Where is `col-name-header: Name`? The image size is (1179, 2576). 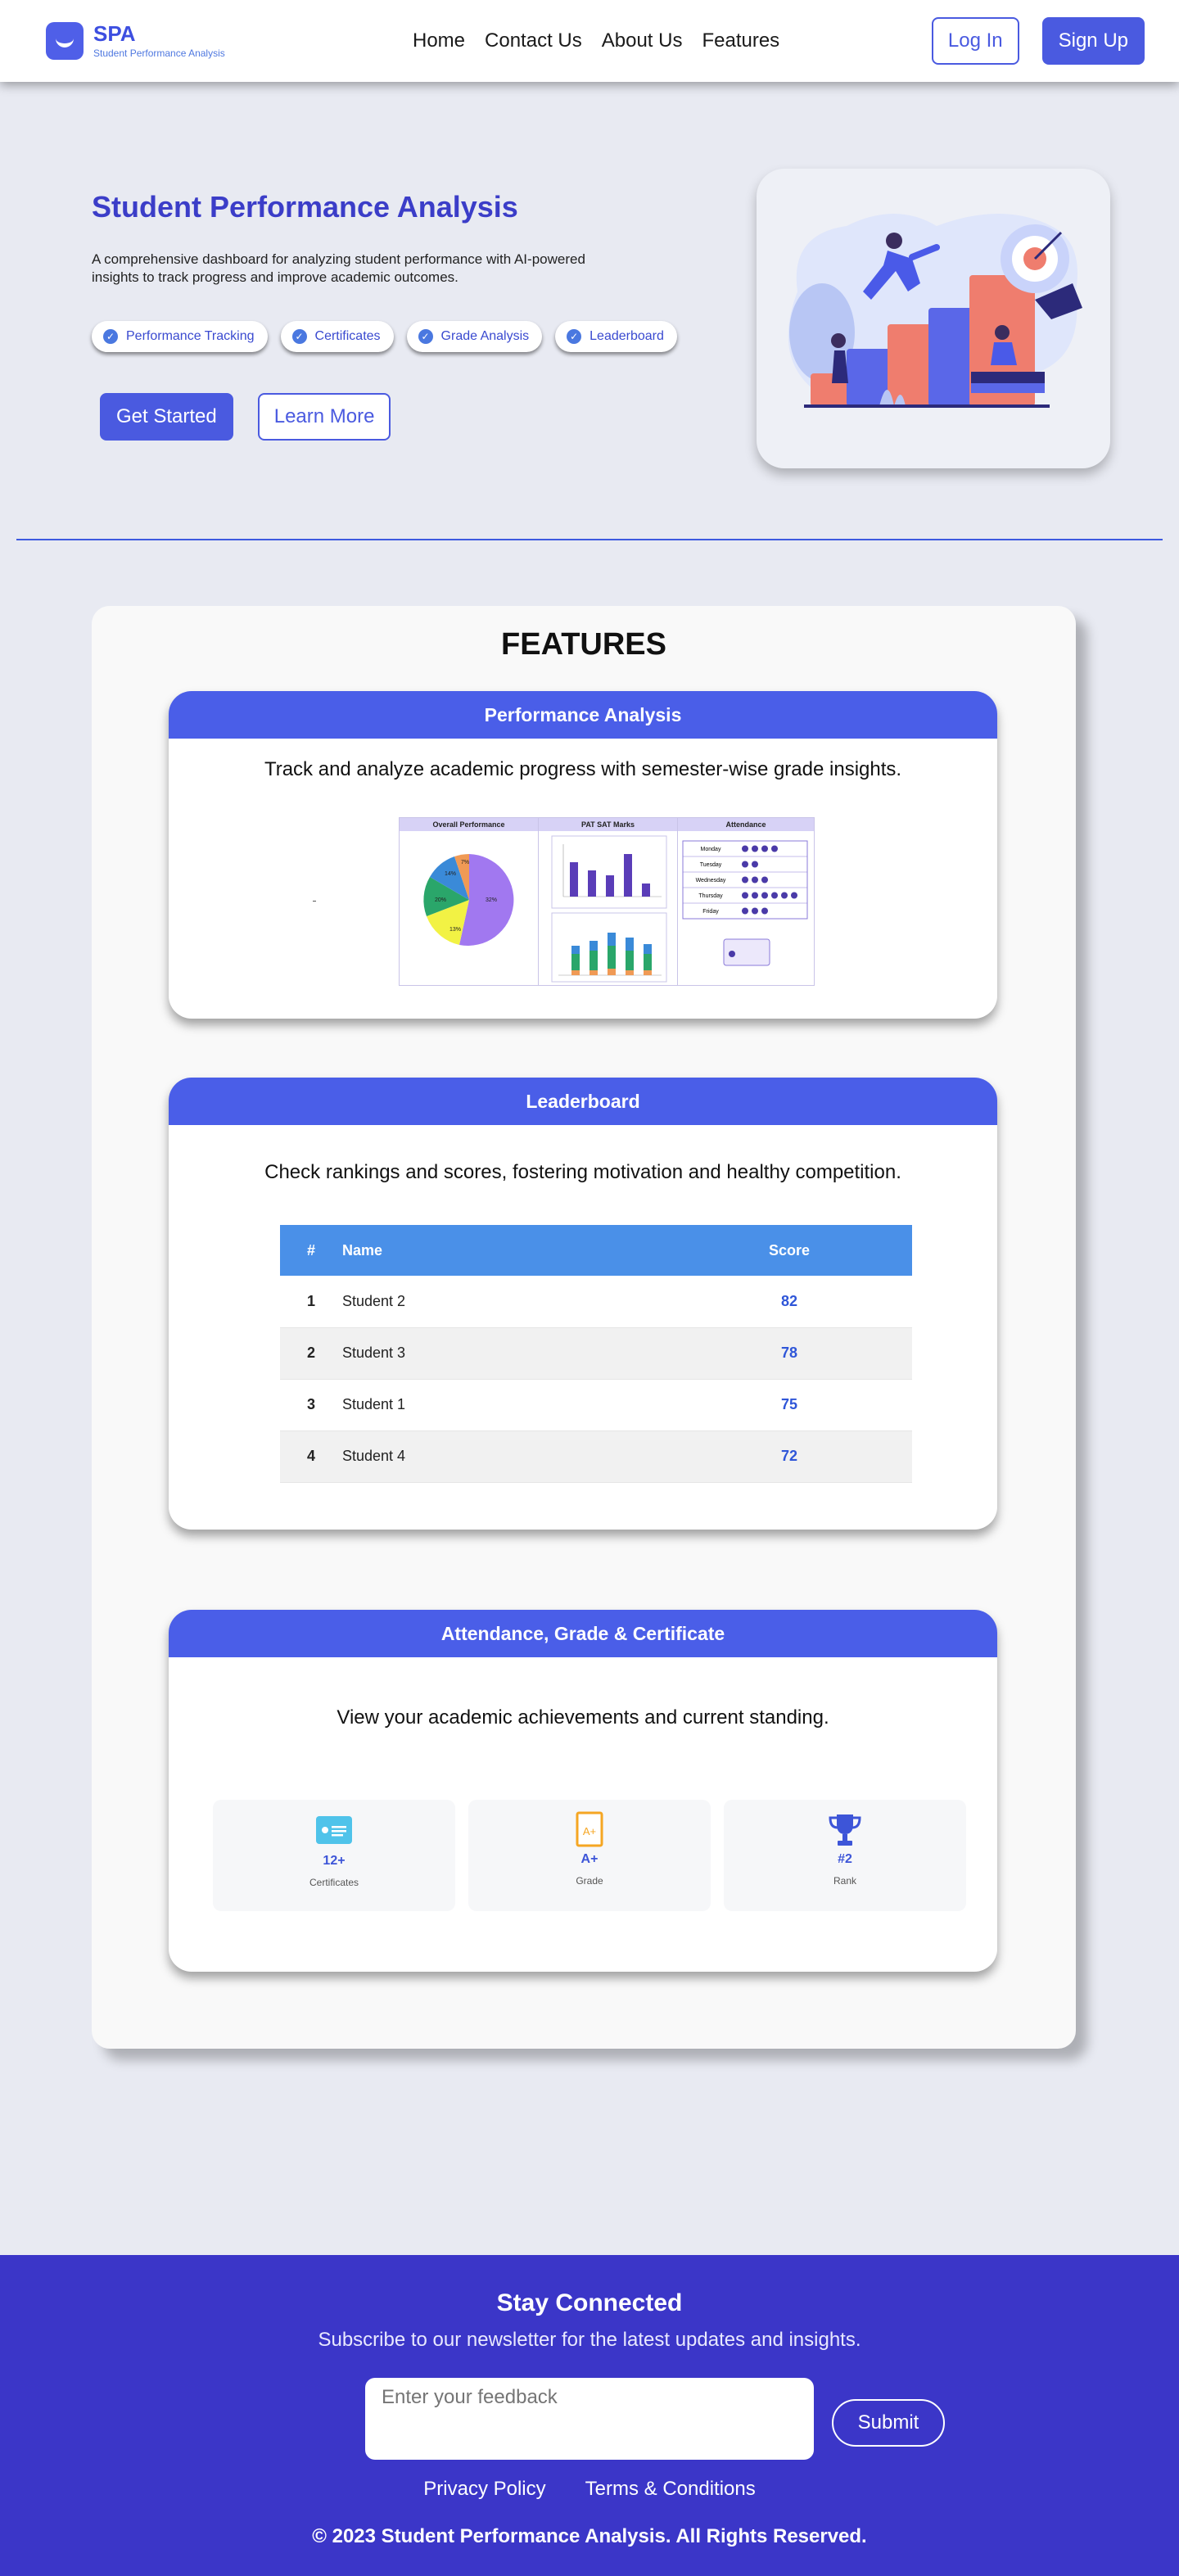 col-name-header: Name is located at coordinates (504, 1250).